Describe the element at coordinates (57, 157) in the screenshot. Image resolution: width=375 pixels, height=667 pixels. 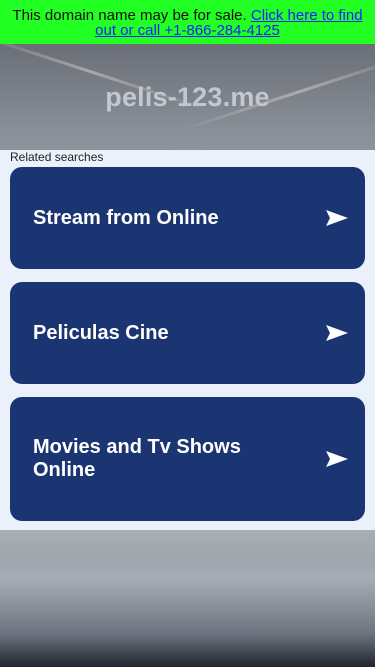
I see `related-searches-heading: Related searches` at that location.